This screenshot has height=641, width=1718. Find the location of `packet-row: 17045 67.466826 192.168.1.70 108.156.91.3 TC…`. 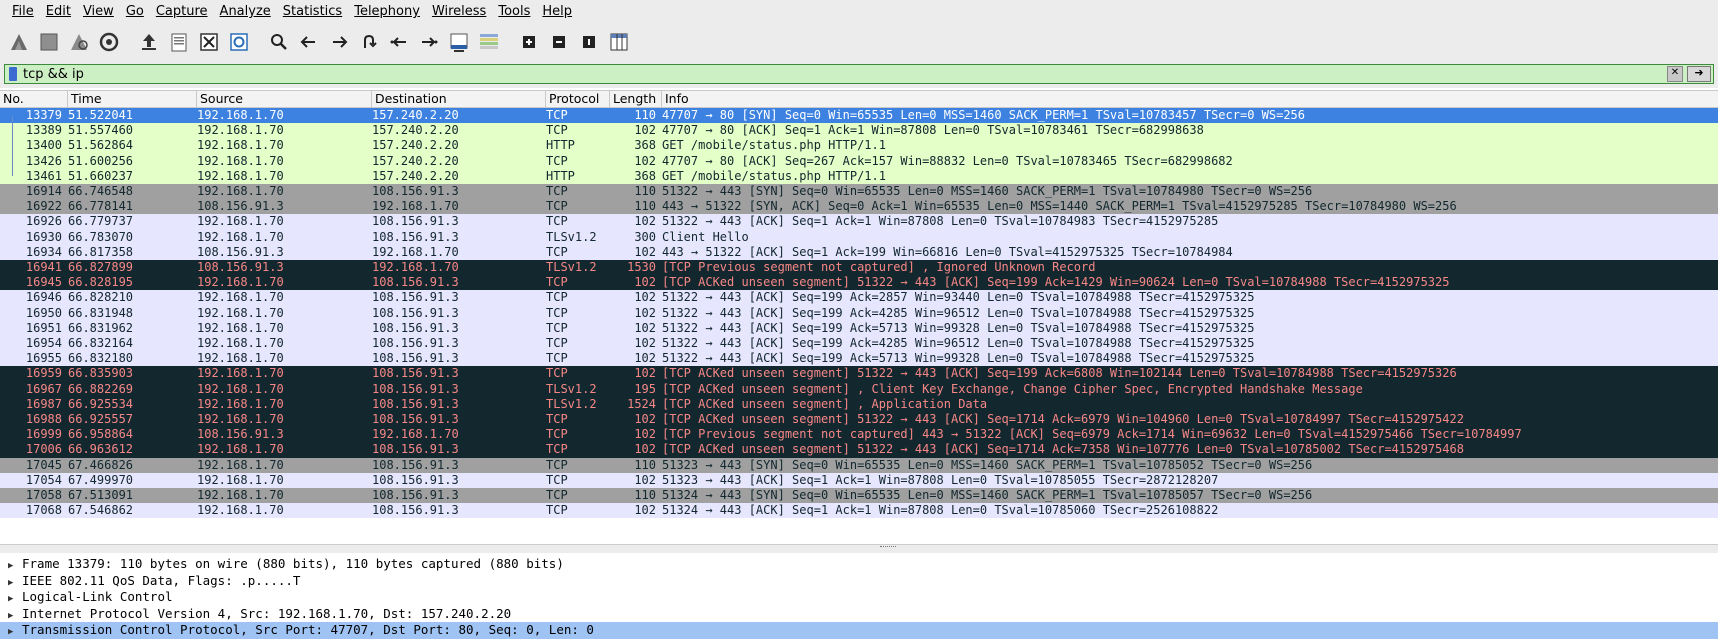

packet-row: 17045 67.466826 192.168.1.70 108.156.91.3 TC… is located at coordinates (859, 465).